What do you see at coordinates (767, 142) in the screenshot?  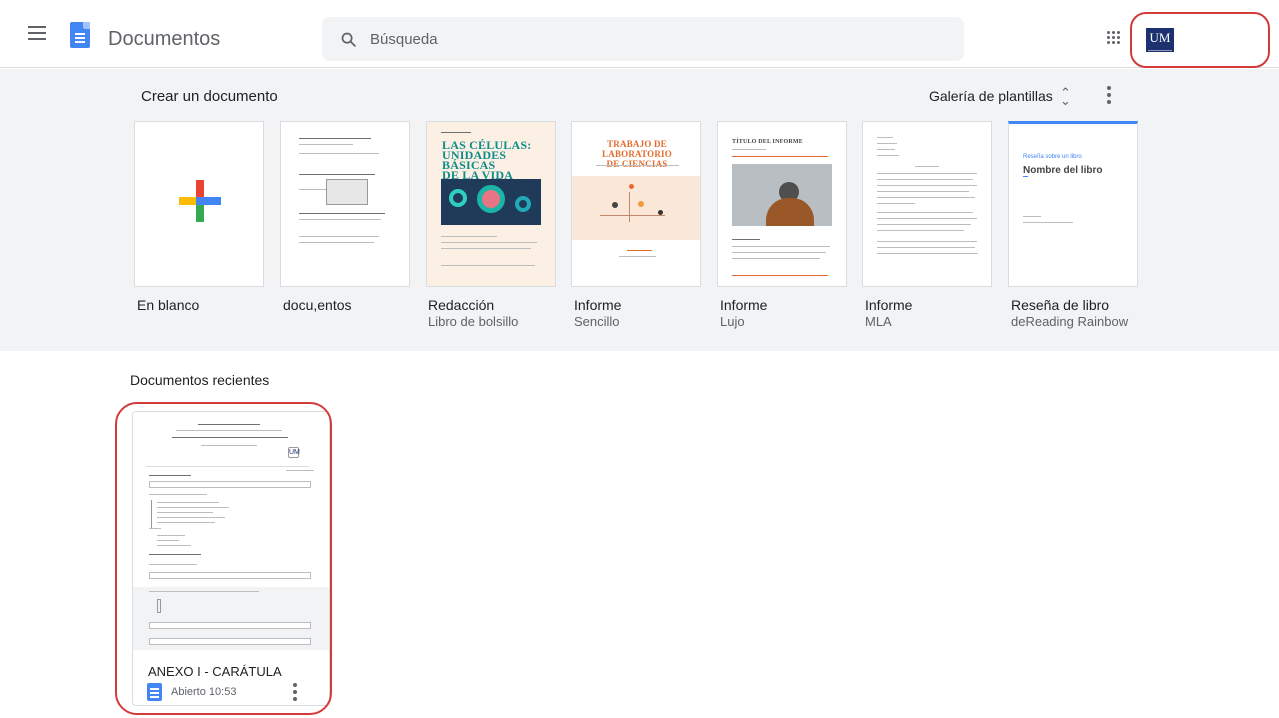 I see `report-thumbnail-title: TÍTULO DEL INFORME` at bounding box center [767, 142].